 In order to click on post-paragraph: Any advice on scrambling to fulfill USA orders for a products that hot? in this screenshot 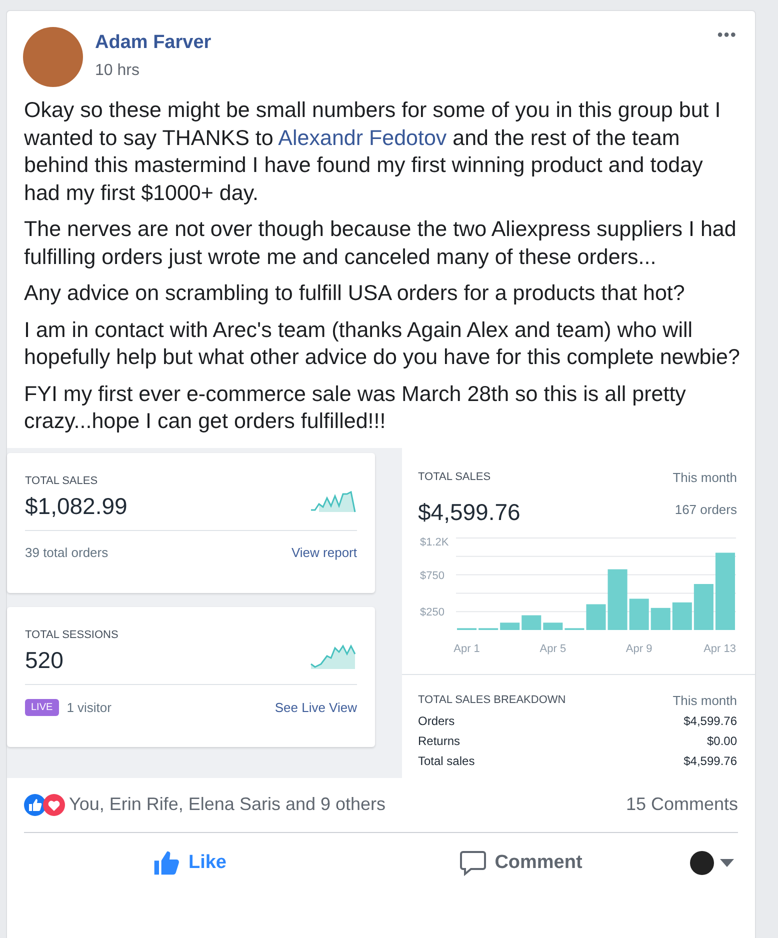, I will do `click(355, 293)`.